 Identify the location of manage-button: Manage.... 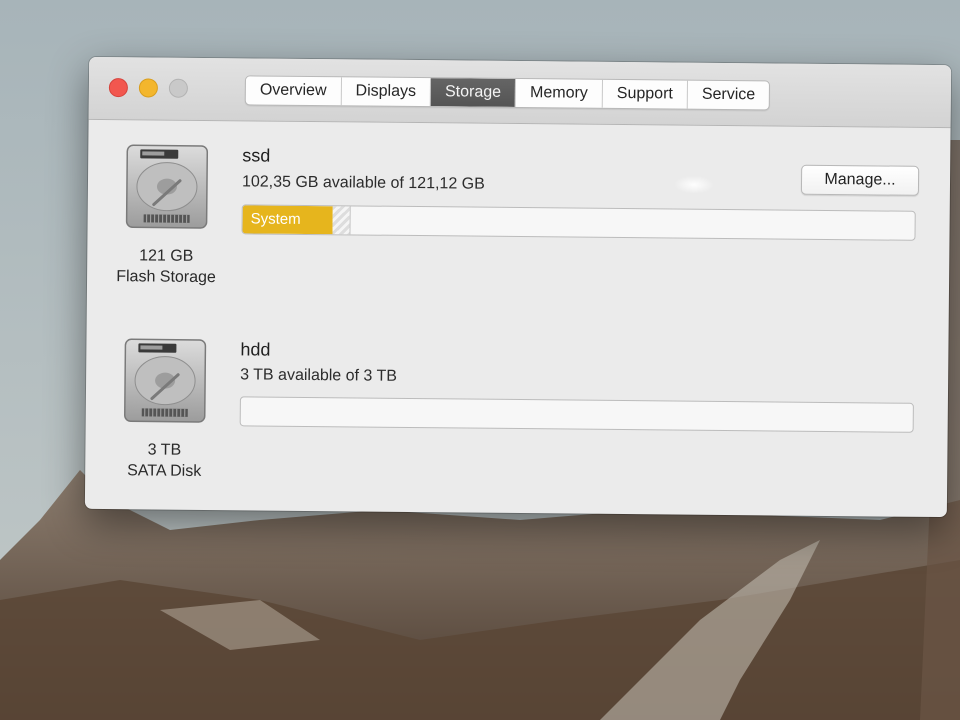
(860, 180).